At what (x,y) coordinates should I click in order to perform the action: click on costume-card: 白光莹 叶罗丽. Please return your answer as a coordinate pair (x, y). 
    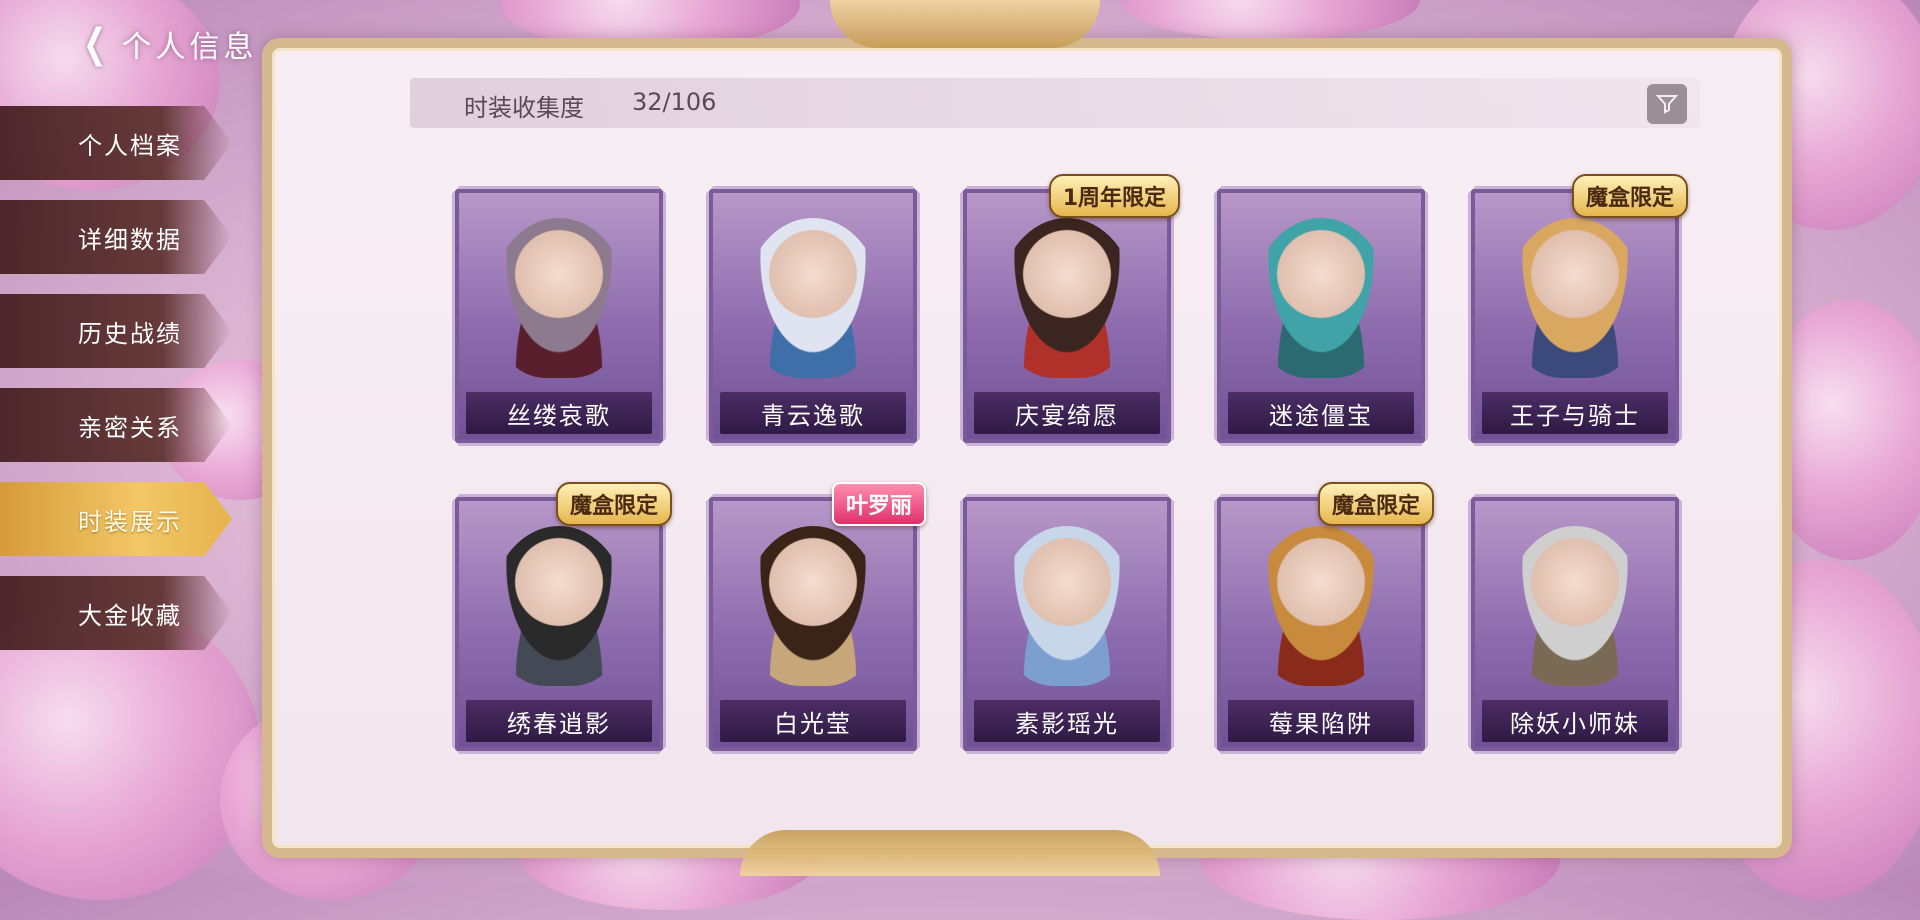
    Looking at the image, I should click on (816, 618).